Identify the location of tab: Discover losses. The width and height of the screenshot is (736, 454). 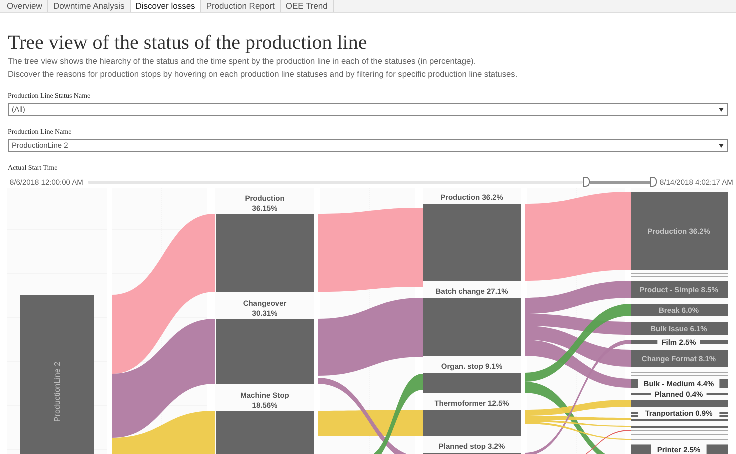
(166, 6).